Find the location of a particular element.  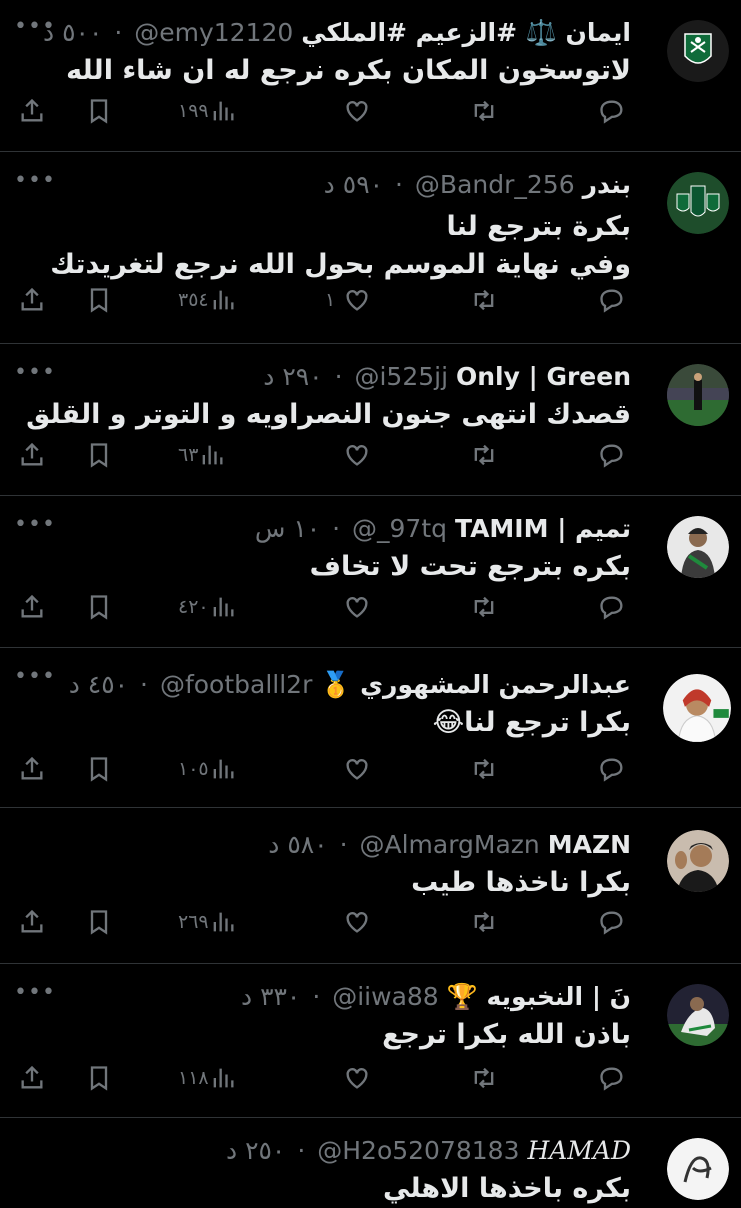

views-button: ٦٣ is located at coordinates (202, 455).